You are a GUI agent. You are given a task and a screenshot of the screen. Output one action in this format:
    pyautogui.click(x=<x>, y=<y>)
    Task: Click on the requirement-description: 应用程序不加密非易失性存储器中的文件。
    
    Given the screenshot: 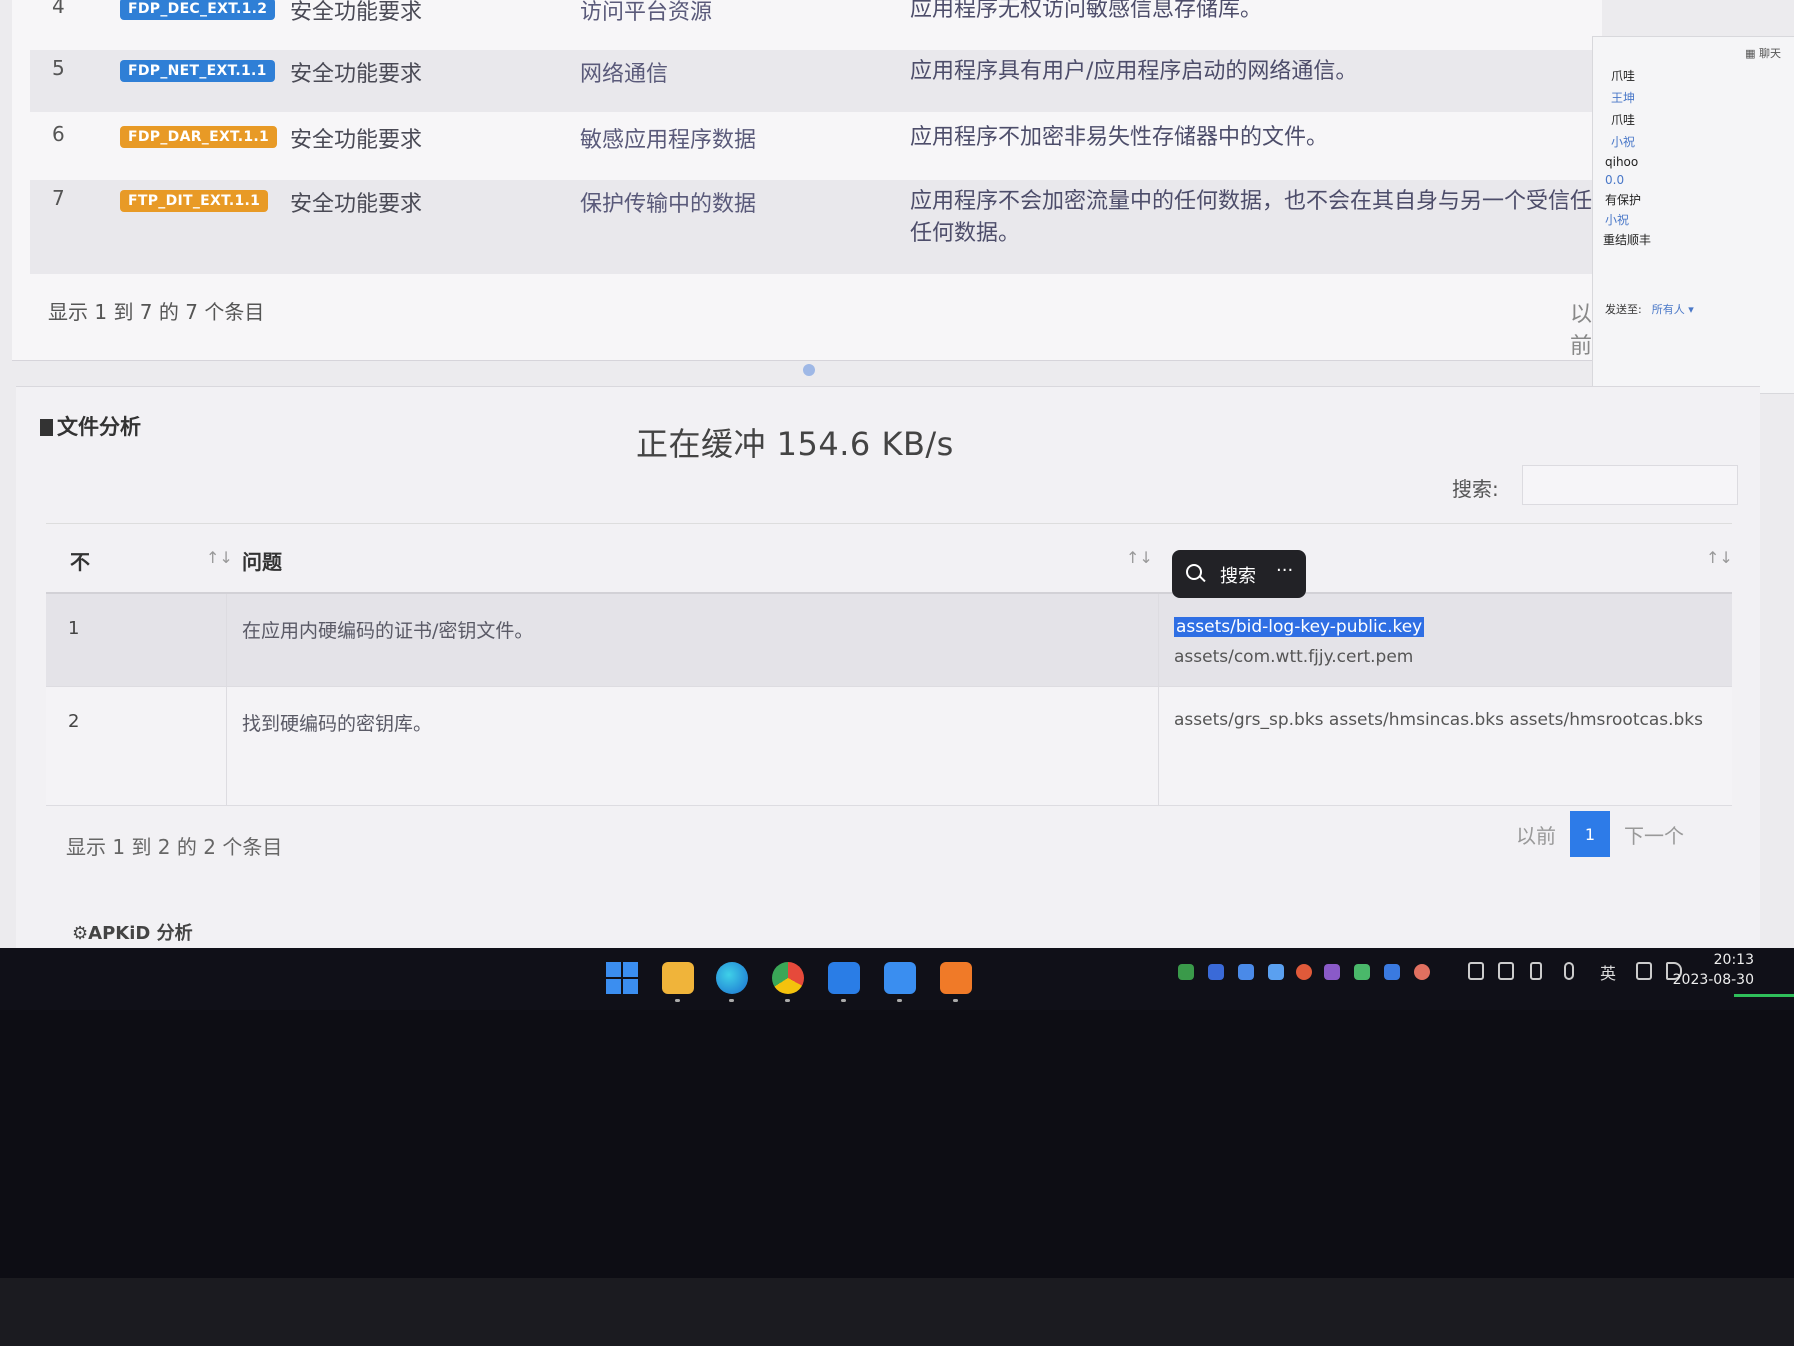 What is the action you would take?
    pyautogui.click(x=1119, y=137)
    